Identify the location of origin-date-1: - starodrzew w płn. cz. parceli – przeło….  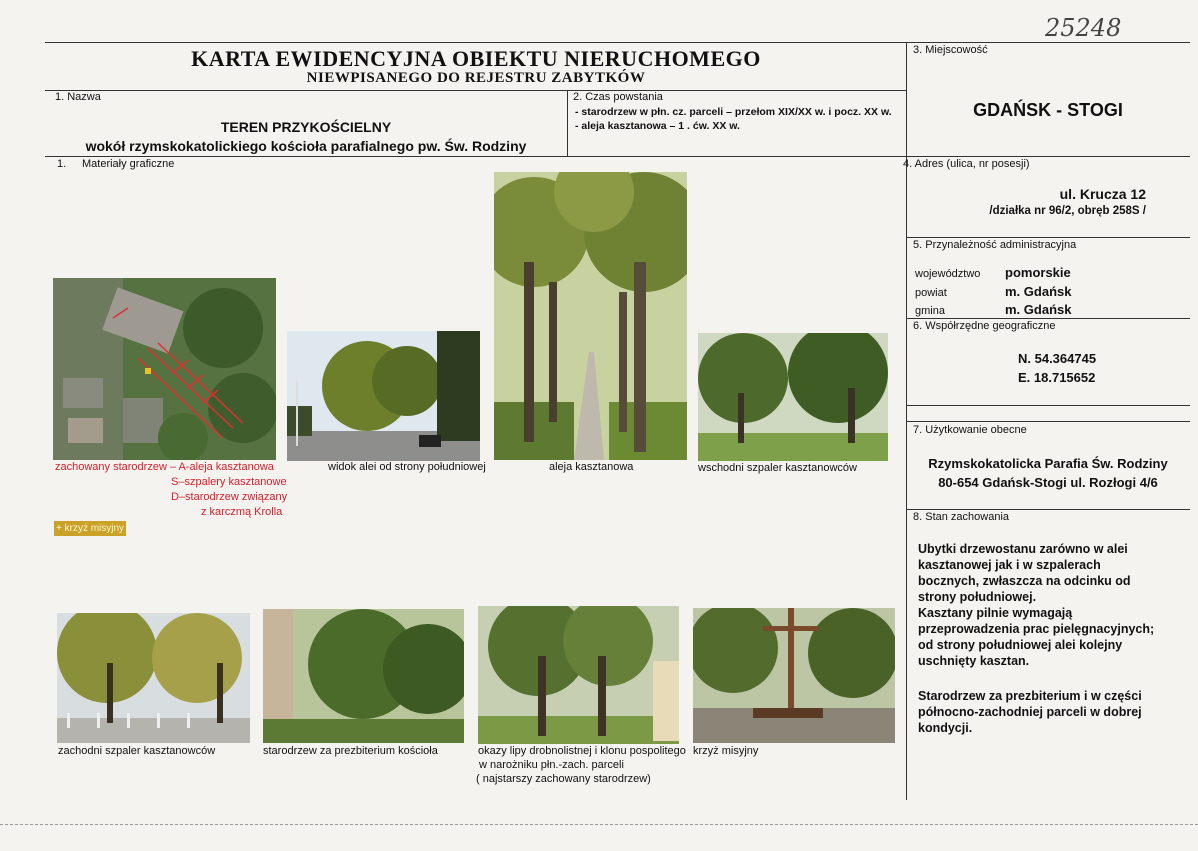
(733, 112).